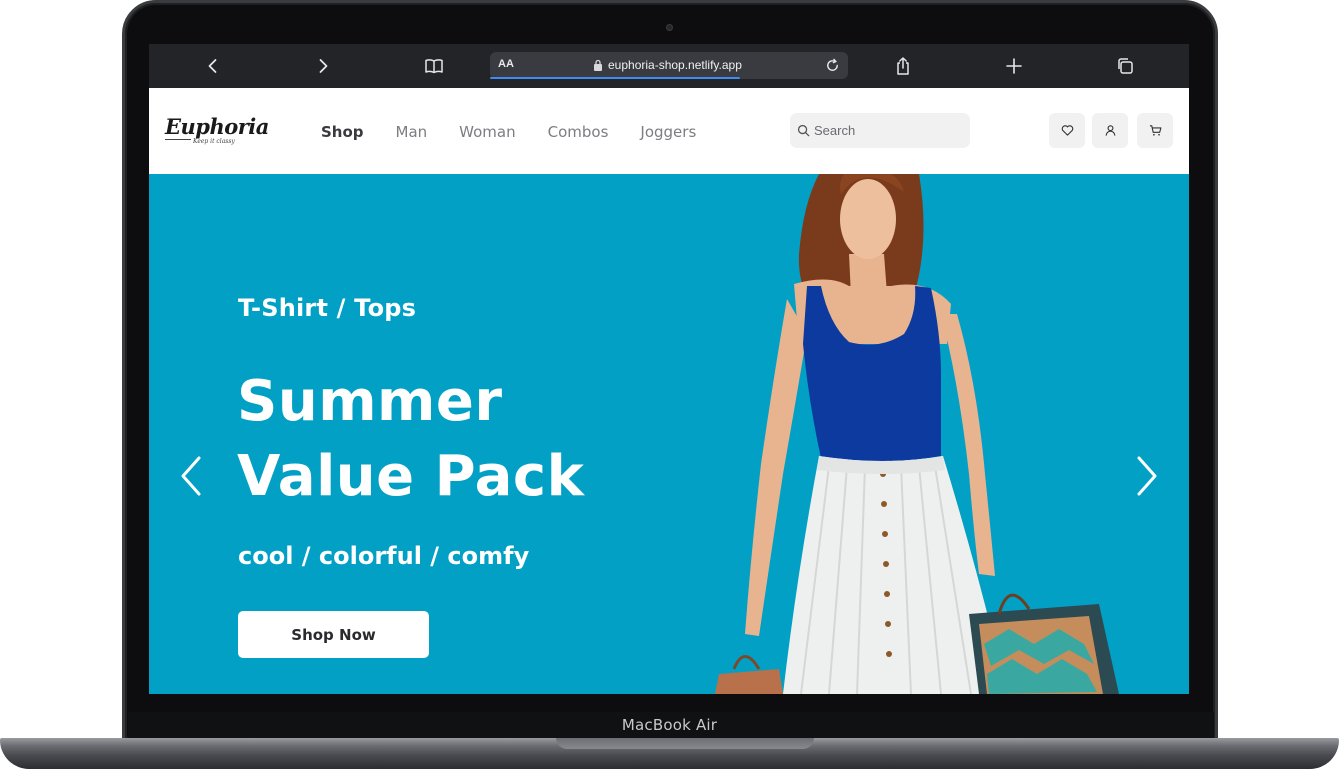 The image size is (1339, 769). I want to click on chevron-right-icon, so click(1147, 476).